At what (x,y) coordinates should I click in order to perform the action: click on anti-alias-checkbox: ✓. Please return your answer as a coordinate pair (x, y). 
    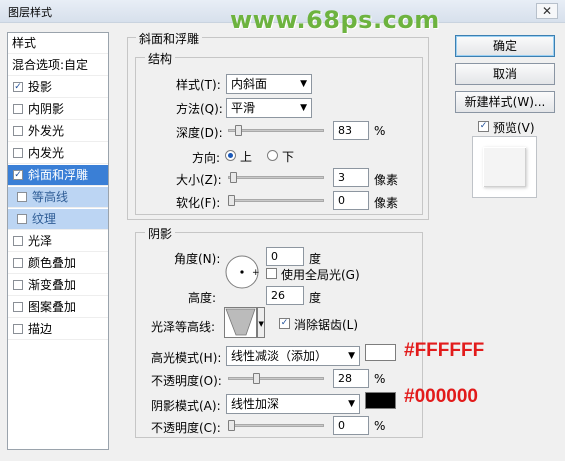
    Looking at the image, I should click on (284, 323).